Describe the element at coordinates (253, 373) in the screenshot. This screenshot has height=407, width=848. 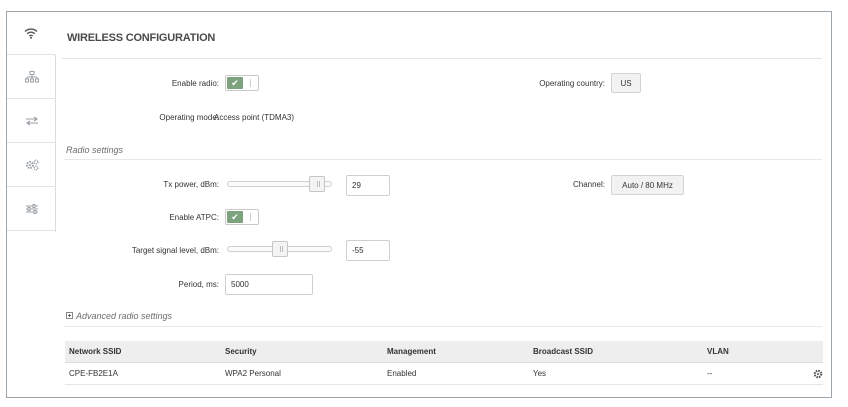
I see `cell-security: WPA2 Personal` at that location.